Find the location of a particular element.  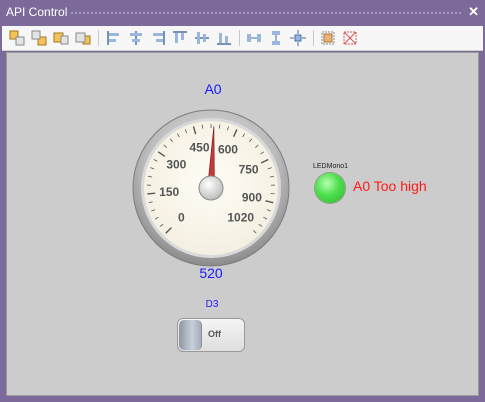

switch-title: D3 is located at coordinates (212, 304).